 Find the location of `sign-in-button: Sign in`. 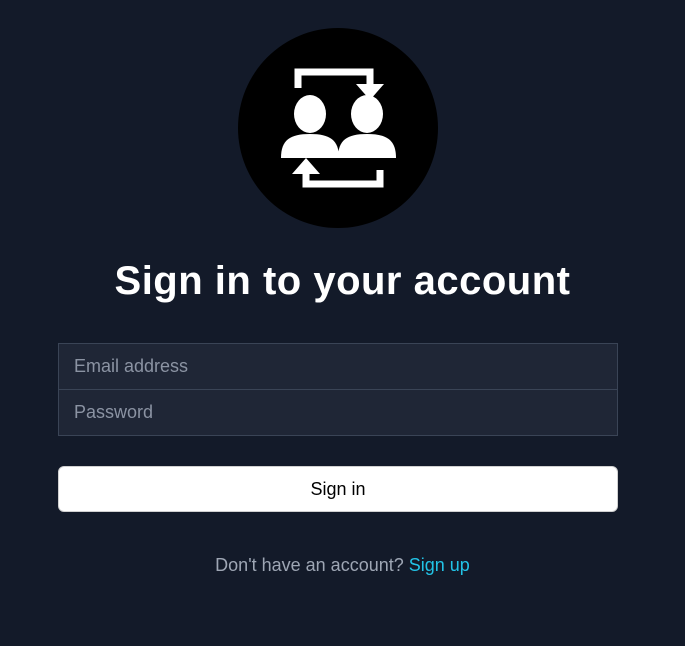

sign-in-button: Sign in is located at coordinates (338, 489).